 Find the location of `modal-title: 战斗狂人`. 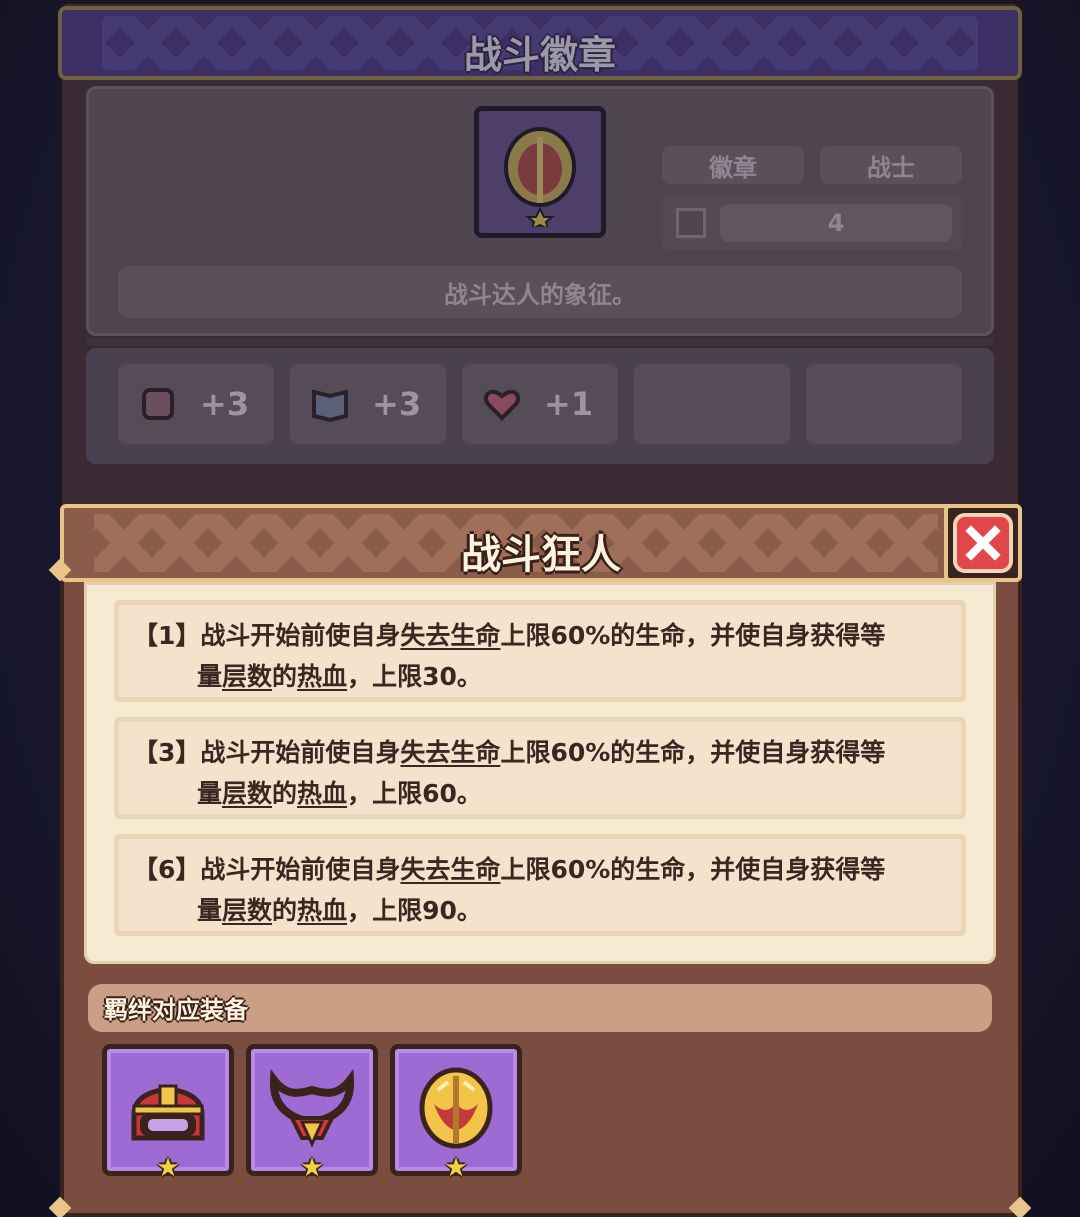

modal-title: 战斗狂人 is located at coordinates (541, 555).